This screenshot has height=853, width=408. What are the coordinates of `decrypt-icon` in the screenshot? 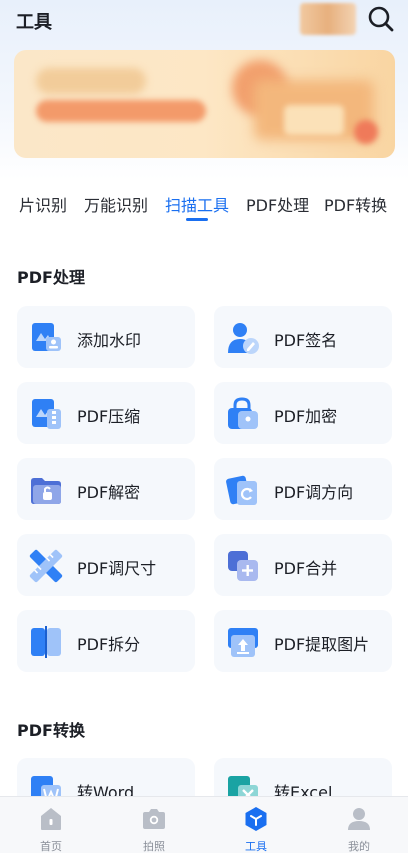 It's located at (46, 491).